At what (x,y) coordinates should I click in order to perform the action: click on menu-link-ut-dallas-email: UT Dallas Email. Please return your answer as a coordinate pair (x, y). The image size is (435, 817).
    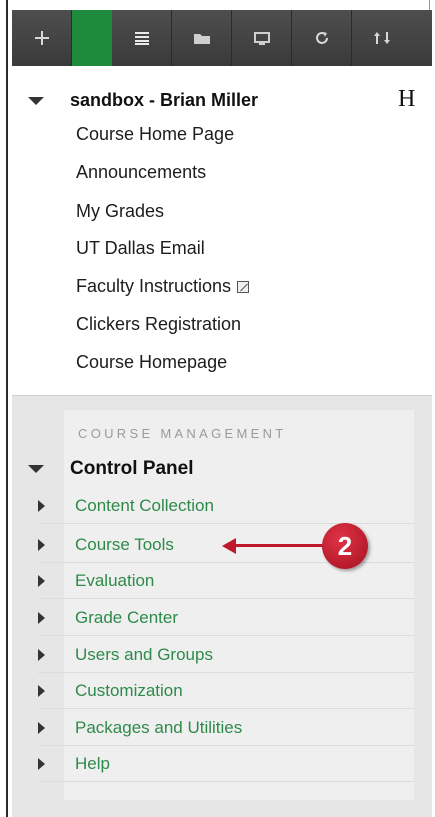
    Looking at the image, I should click on (140, 248).